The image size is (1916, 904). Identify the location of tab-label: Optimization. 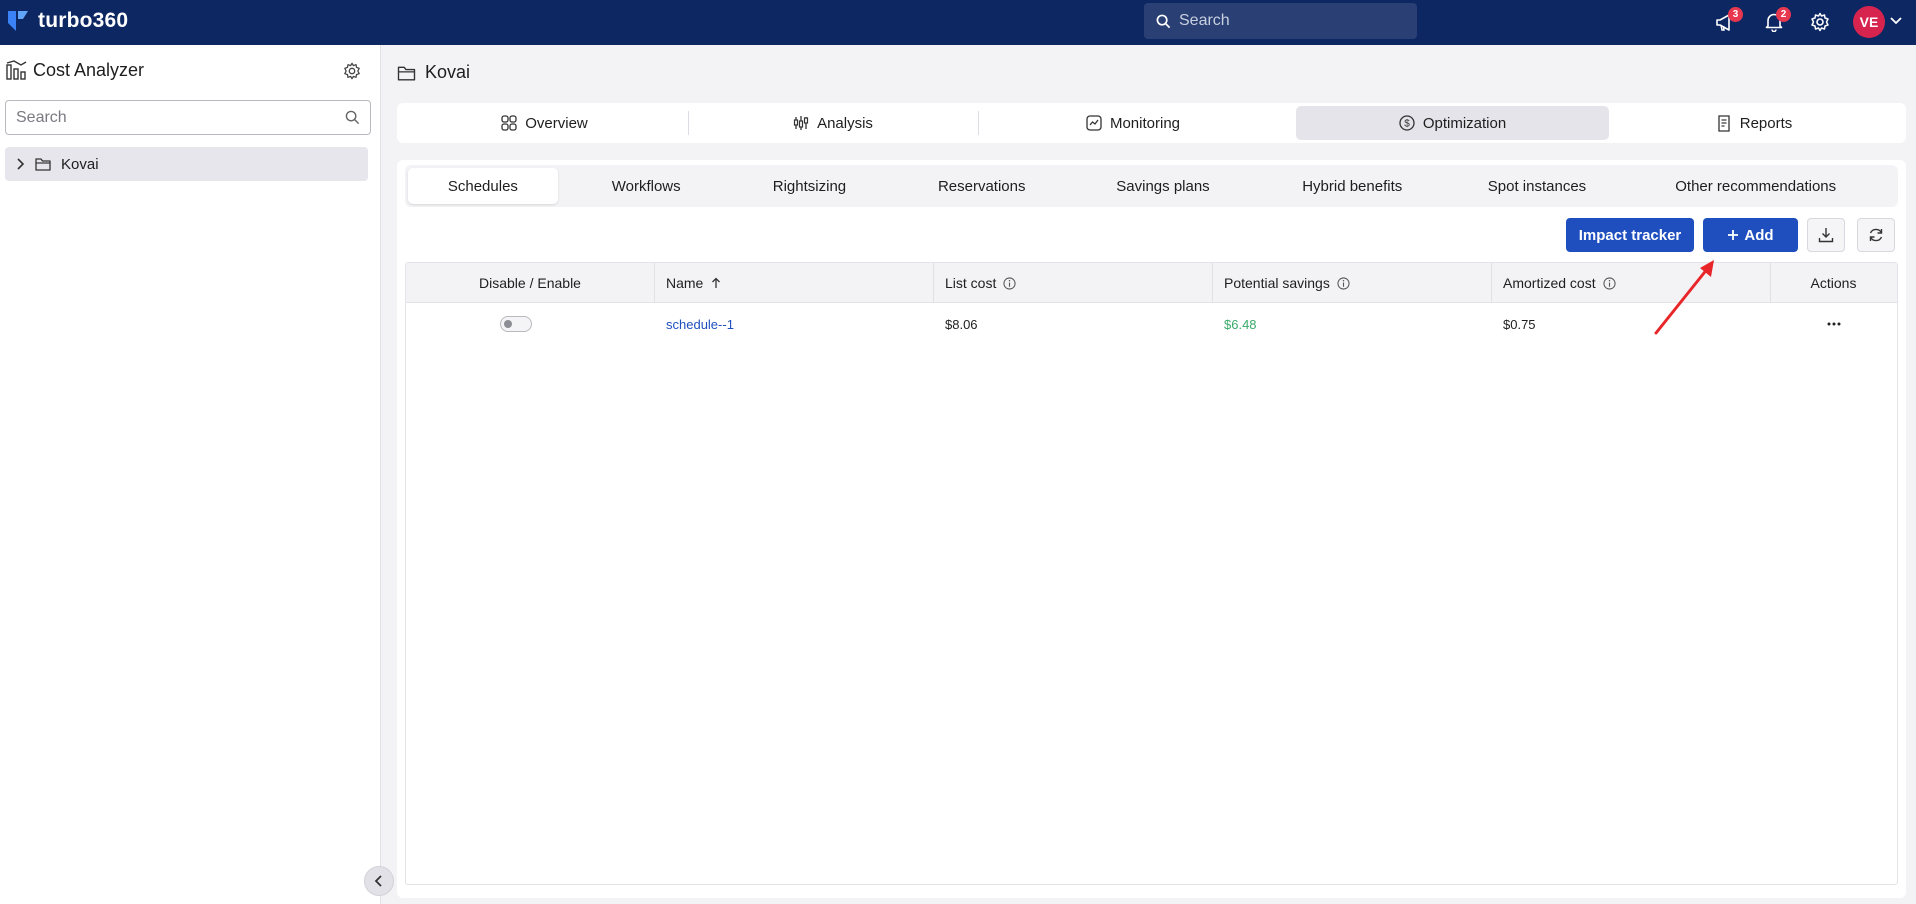
(1464, 123).